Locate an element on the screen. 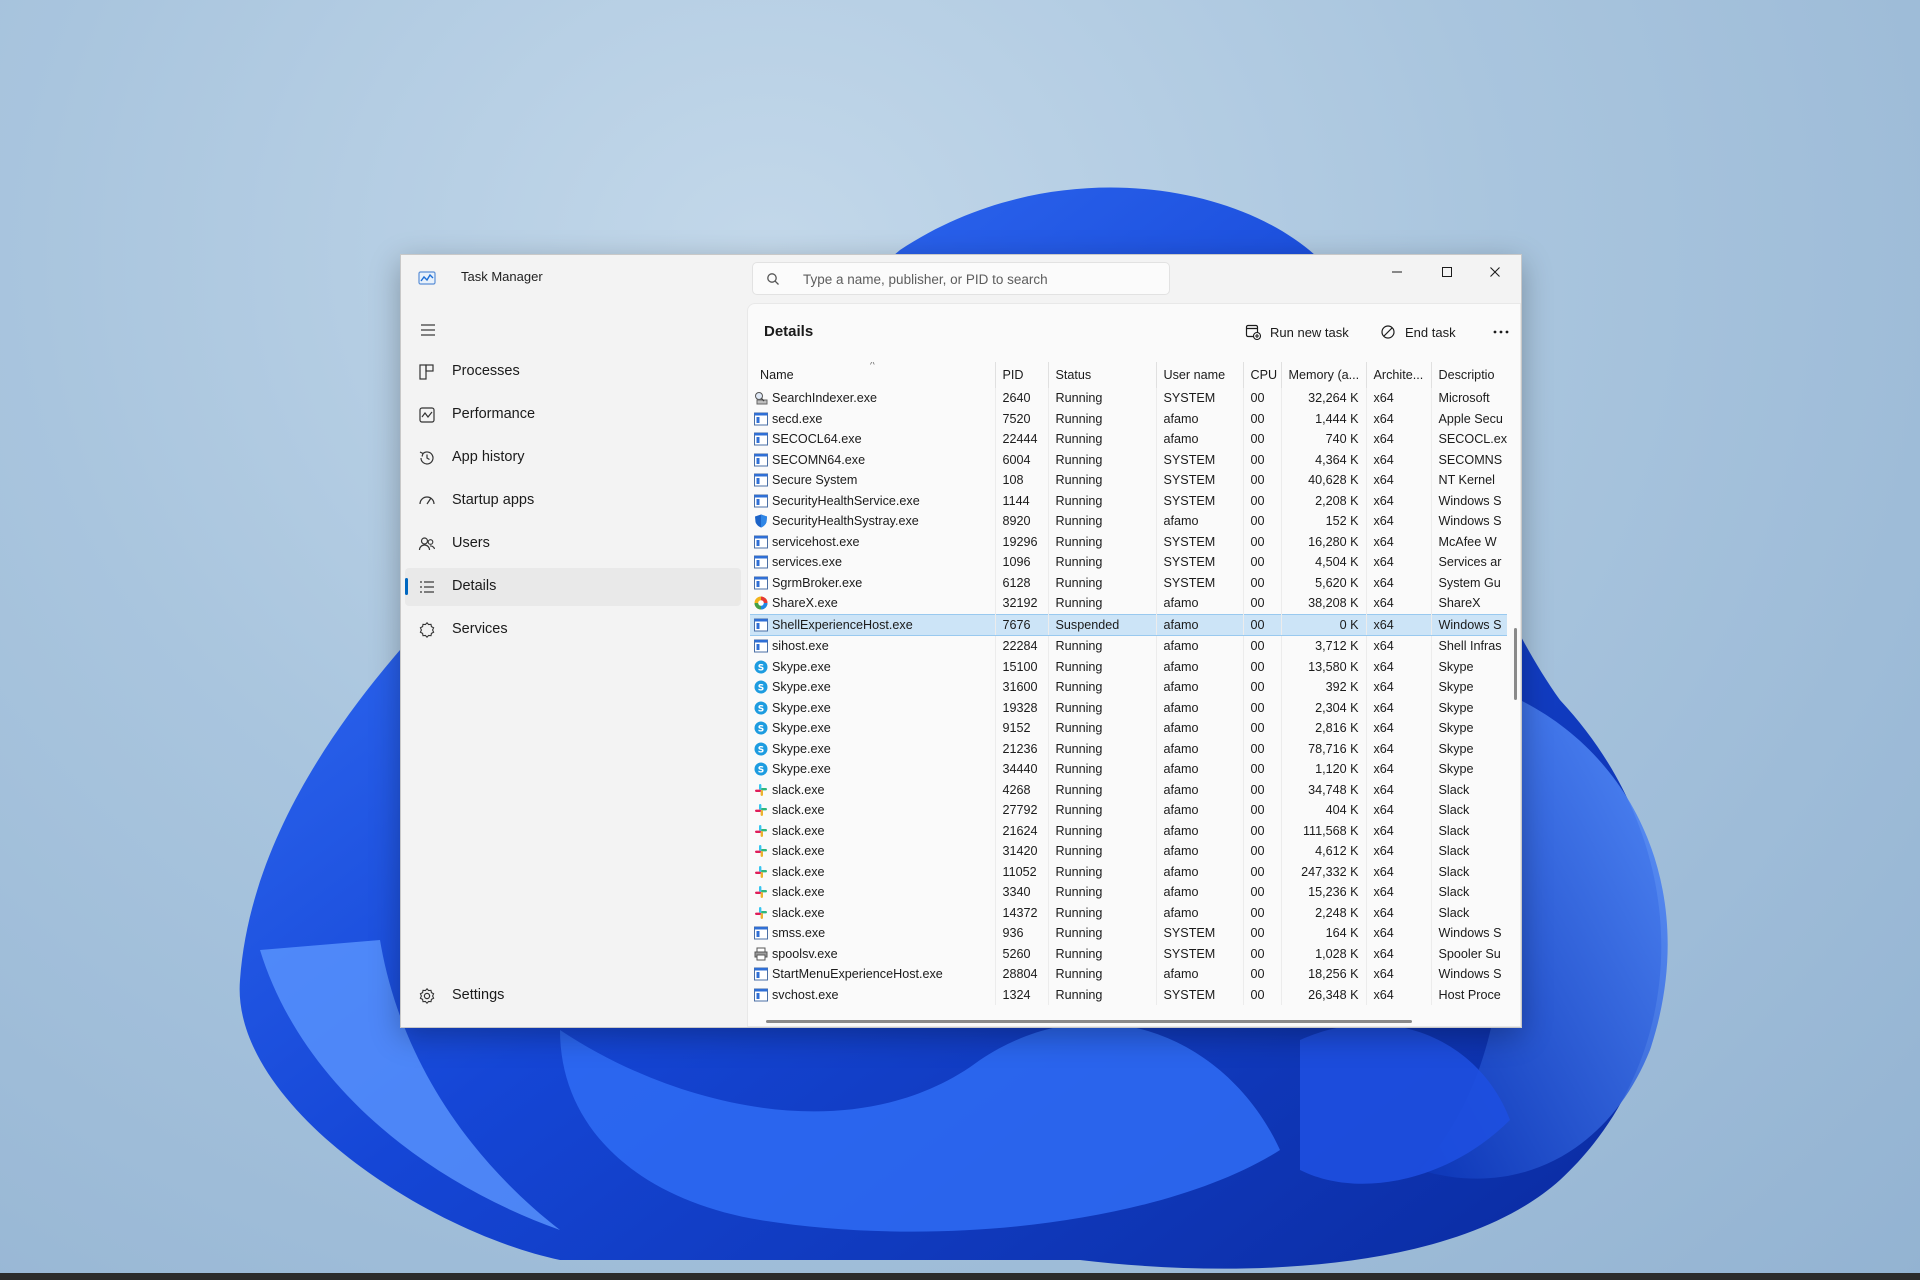 The width and height of the screenshot is (1920, 1280). menu-toggle-button is located at coordinates (428, 330).